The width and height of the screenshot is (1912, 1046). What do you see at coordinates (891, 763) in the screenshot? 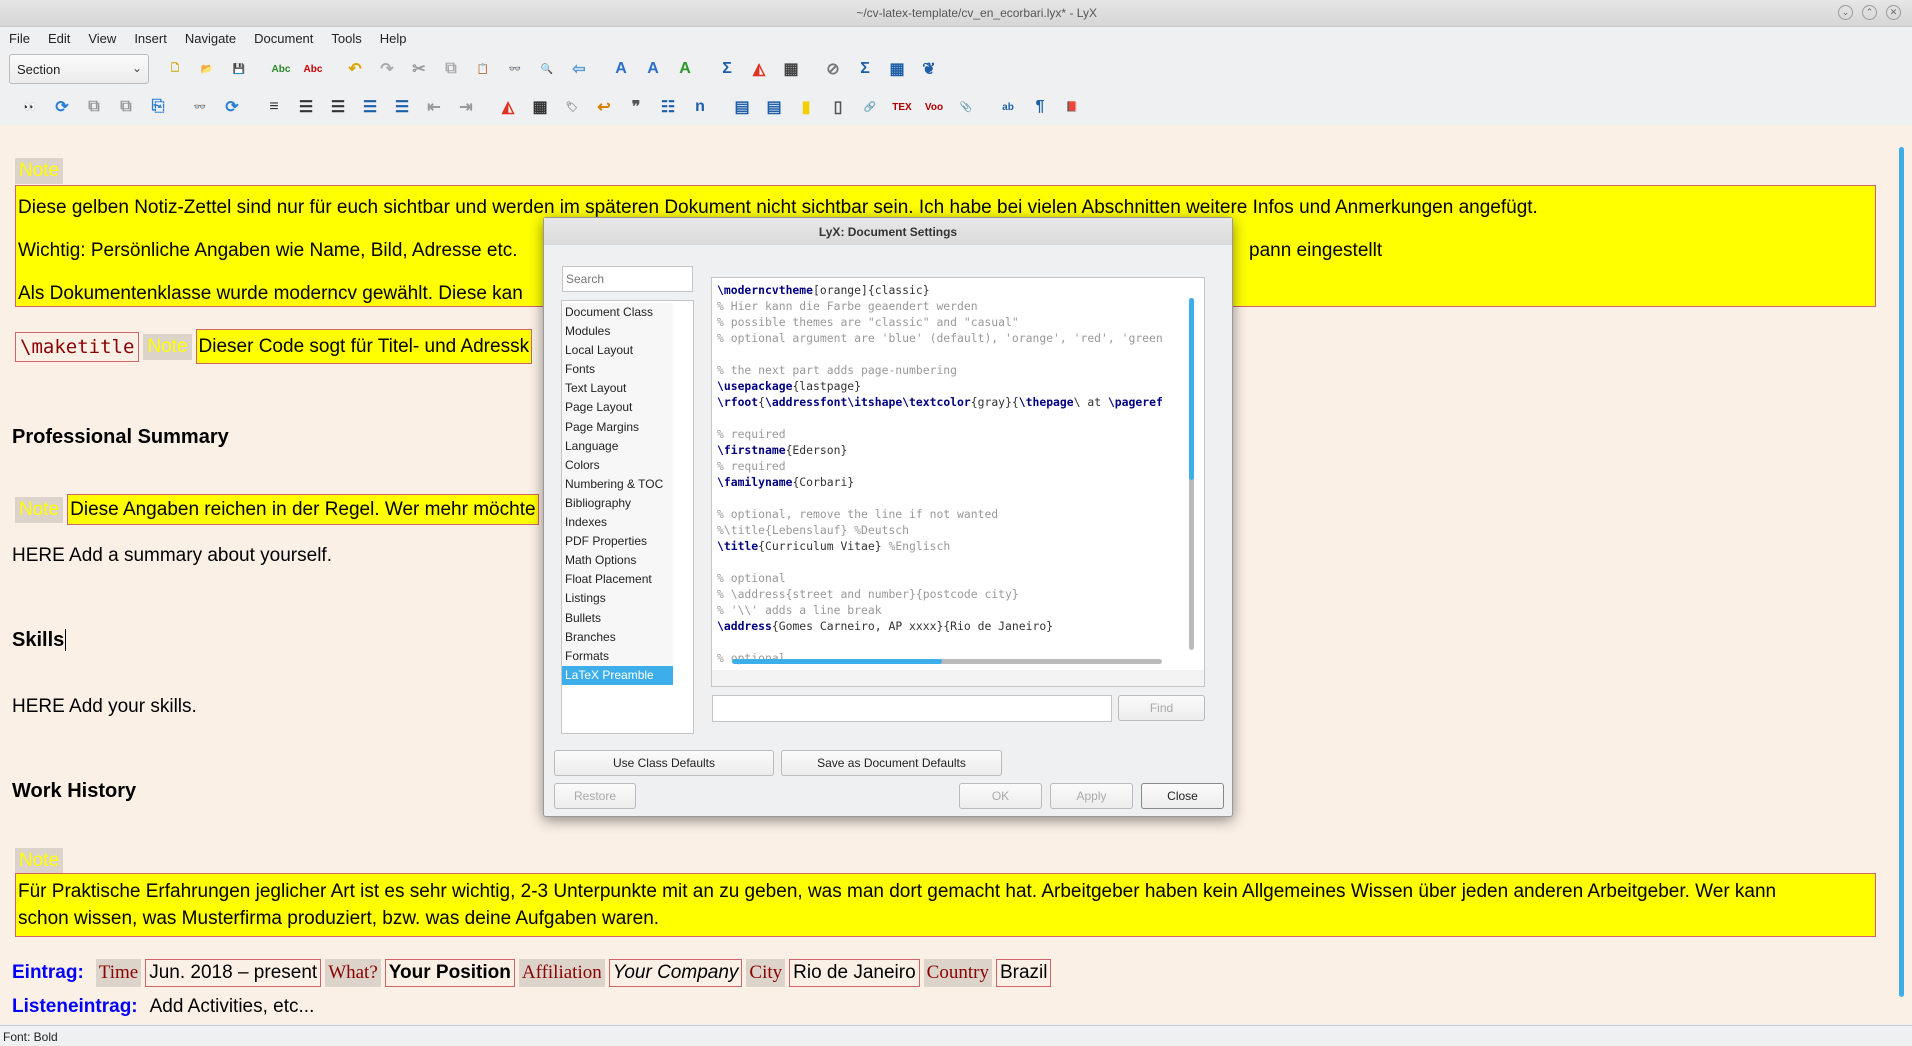
I see `save-as-document-defaults-button: Save as Document Defaults` at bounding box center [891, 763].